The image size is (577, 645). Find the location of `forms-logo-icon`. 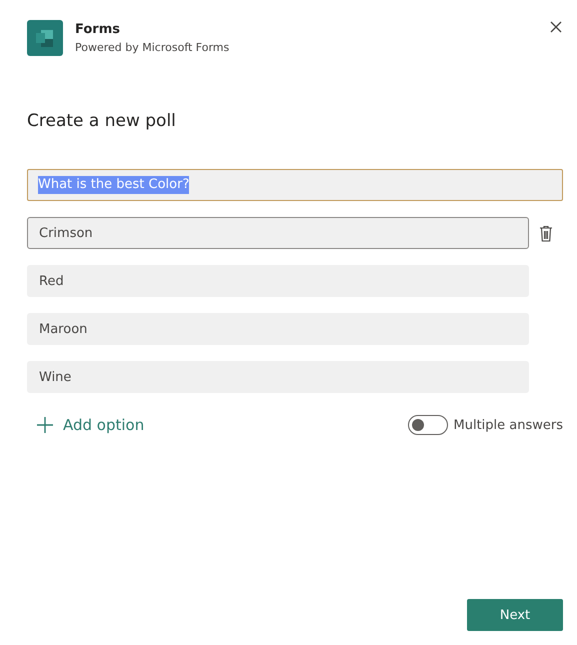

forms-logo-icon is located at coordinates (45, 38).